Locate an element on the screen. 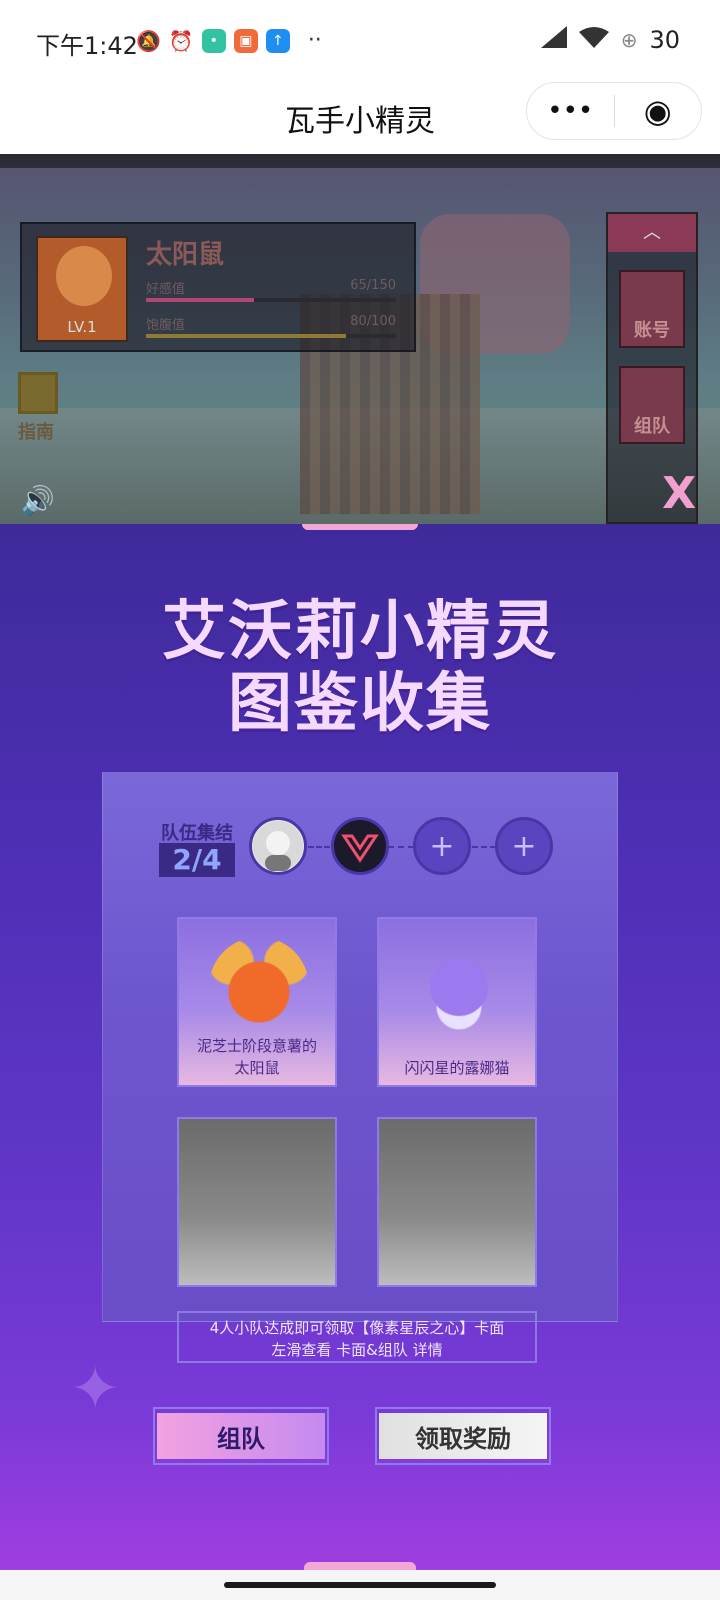  team-up-label: 组队 is located at coordinates (241, 1438).